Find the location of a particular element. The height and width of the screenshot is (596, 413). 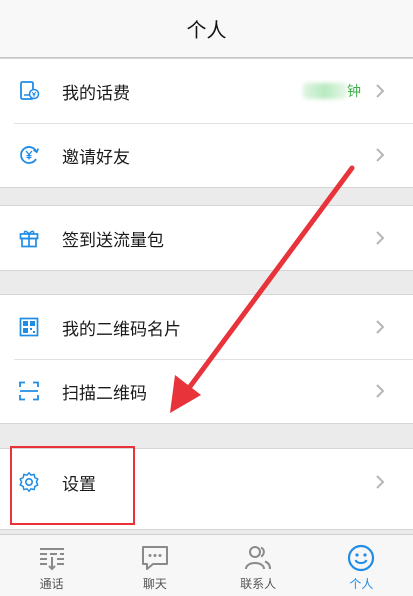

settings-label: 设置 is located at coordinates (79, 484).